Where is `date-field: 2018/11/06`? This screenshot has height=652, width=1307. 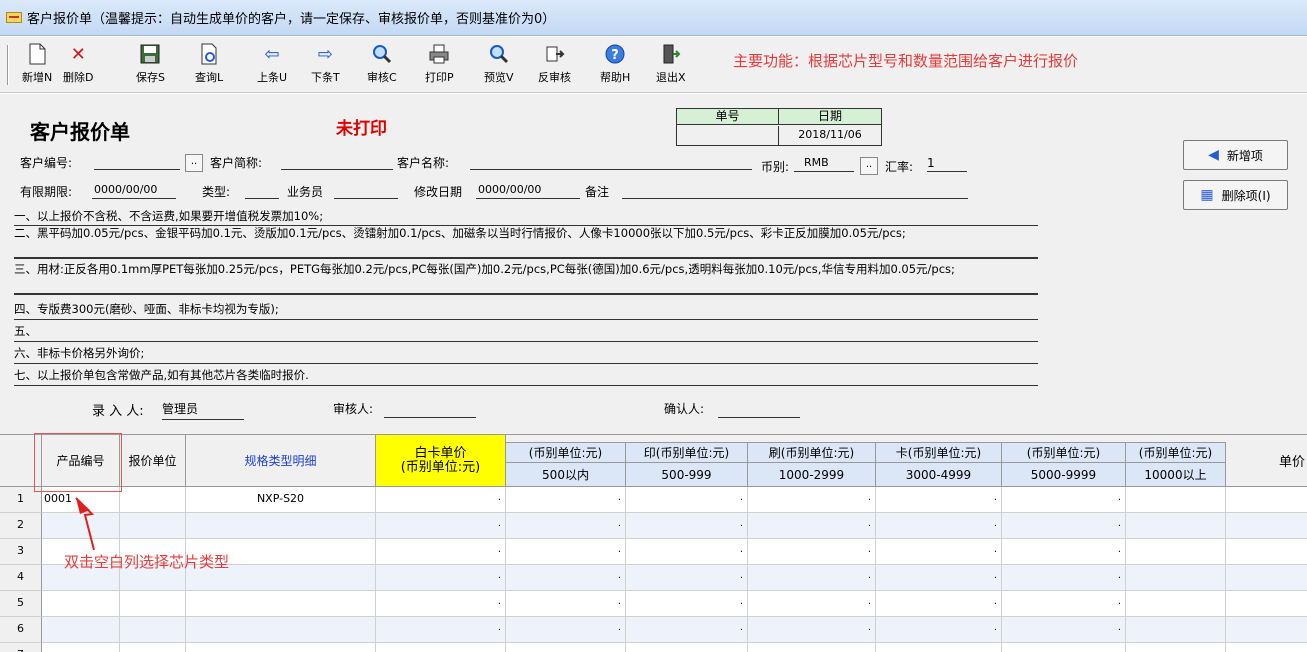 date-field: 2018/11/06 is located at coordinates (830, 135).